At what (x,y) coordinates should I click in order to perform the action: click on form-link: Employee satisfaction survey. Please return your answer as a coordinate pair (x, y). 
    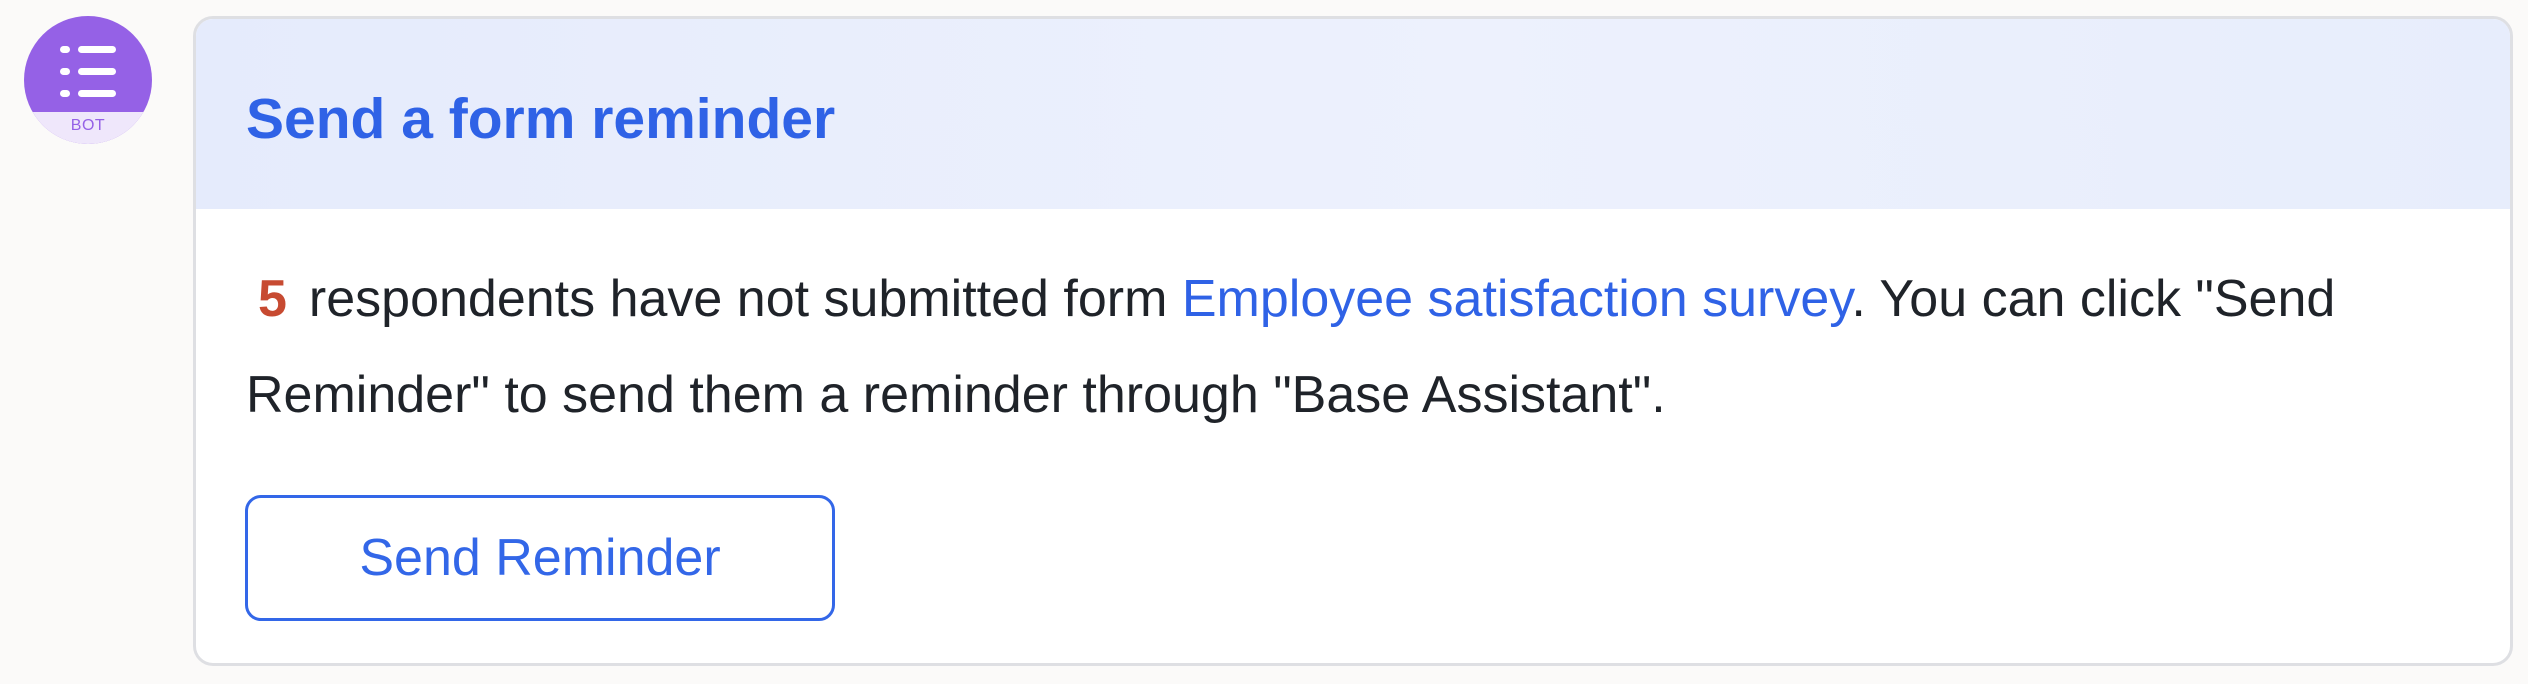
    Looking at the image, I should click on (1517, 299).